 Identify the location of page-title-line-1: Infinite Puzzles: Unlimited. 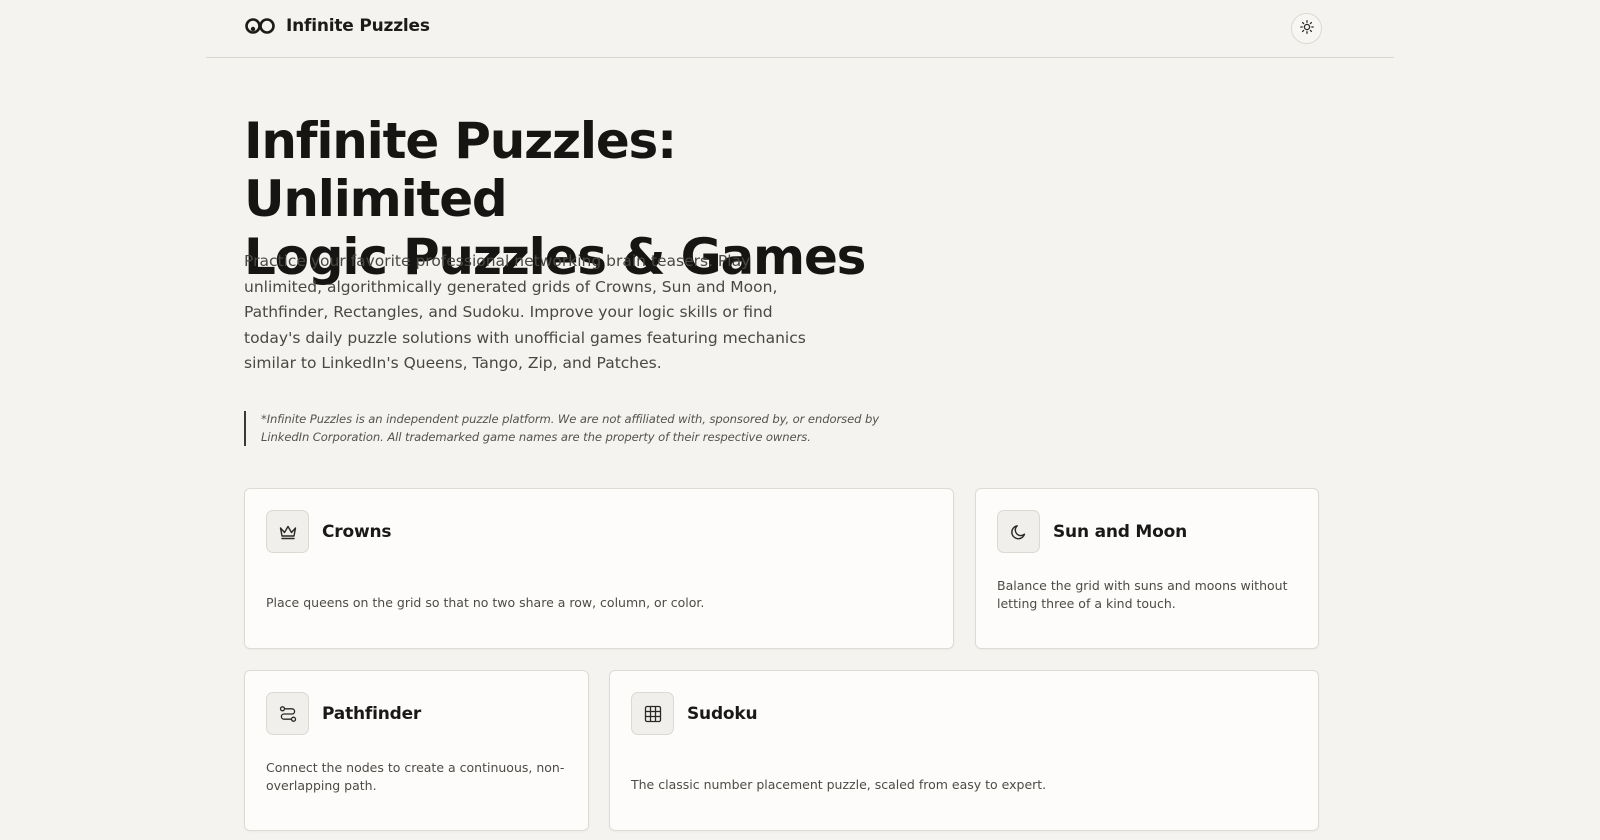
(460, 170).